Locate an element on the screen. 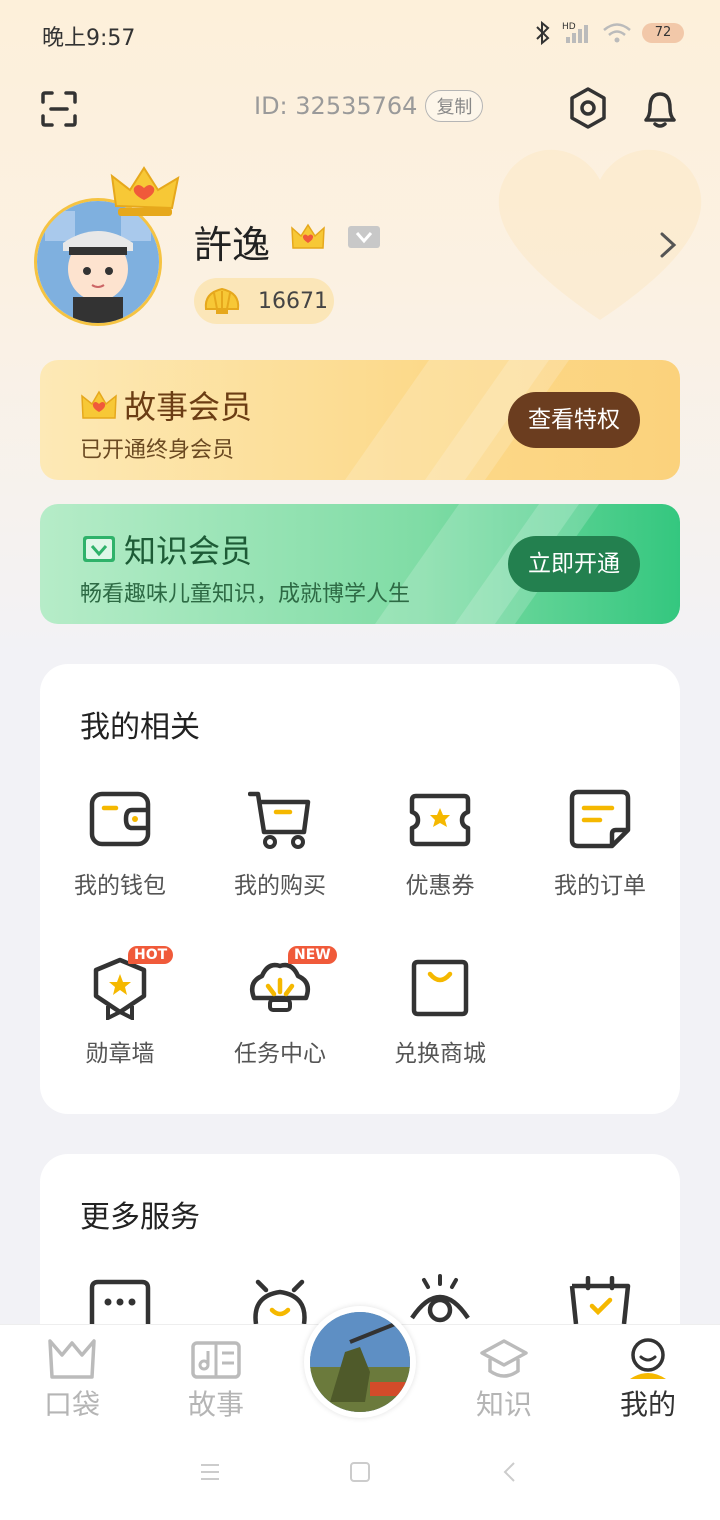 The image size is (720, 1520). knowledge-book-icon is located at coordinates (99, 549).